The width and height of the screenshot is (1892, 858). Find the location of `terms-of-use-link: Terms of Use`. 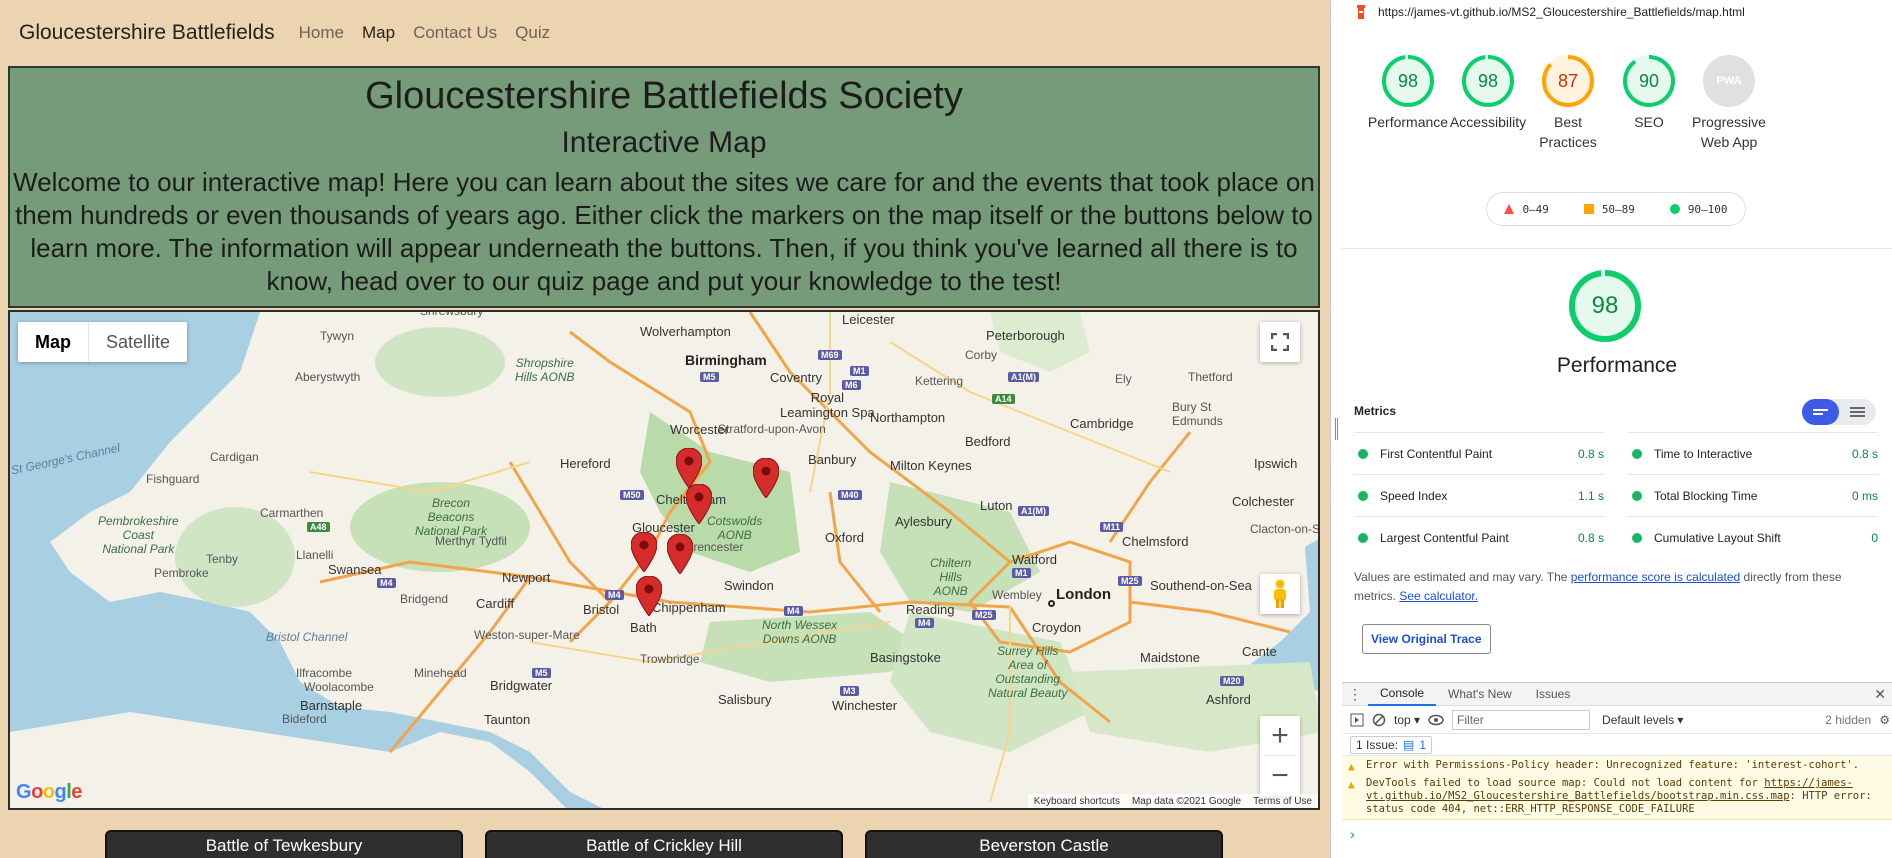

terms-of-use-link: Terms of Use is located at coordinates (1282, 801).